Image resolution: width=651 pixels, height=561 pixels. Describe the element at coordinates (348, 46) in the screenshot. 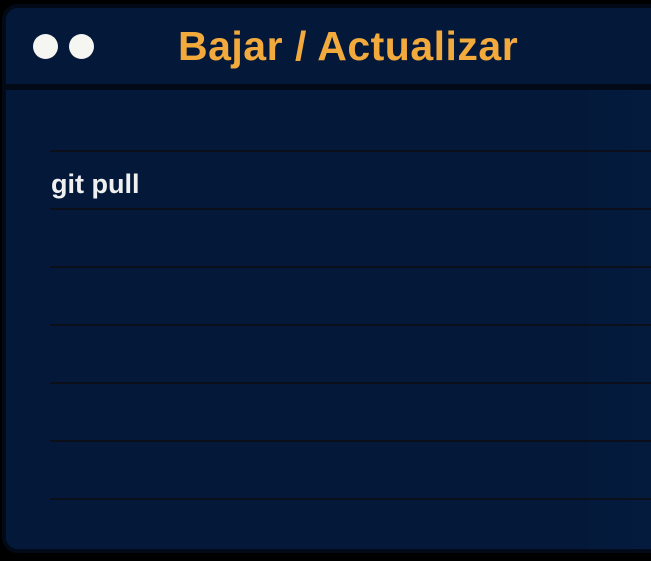

I see `window-title: Bajar / Actualizar` at that location.